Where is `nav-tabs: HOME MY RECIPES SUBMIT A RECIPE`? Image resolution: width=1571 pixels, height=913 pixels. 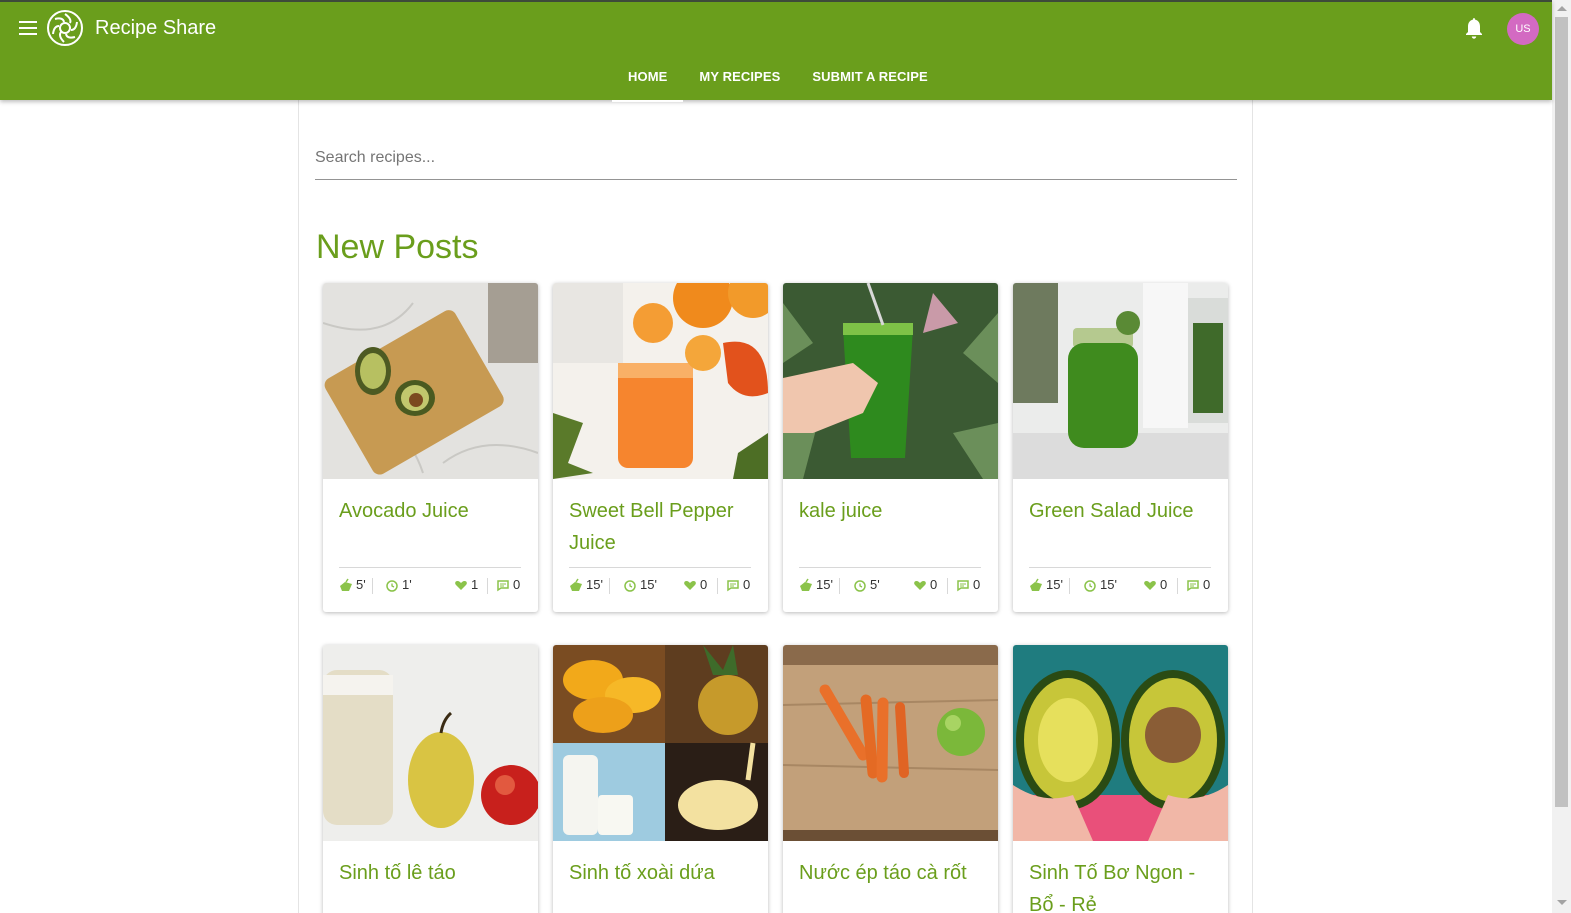 nav-tabs: HOME MY RECIPES SUBMIT A RECIPE is located at coordinates (778, 78).